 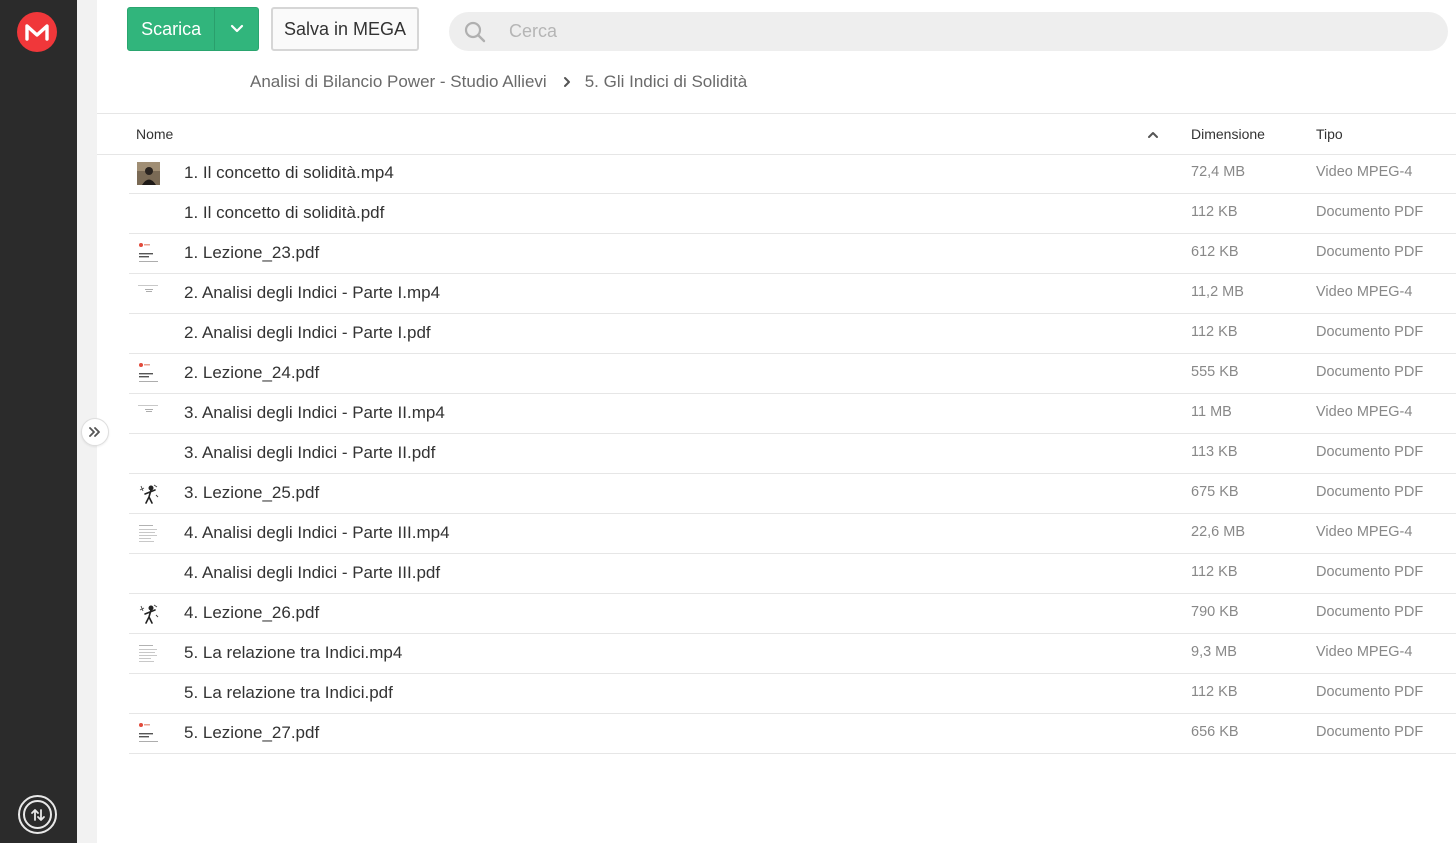 What do you see at coordinates (1215, 732) in the screenshot?
I see `file-size: 656 KB` at bounding box center [1215, 732].